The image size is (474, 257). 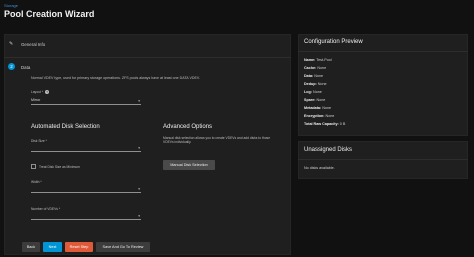 I want to click on pencil-icon: ✎, so click(x=11, y=44).